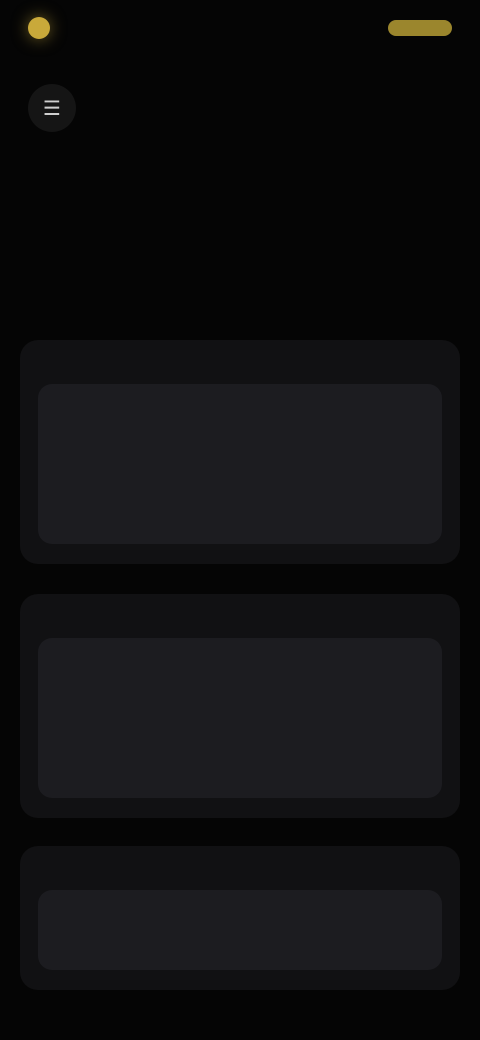  I want to click on top-bar: ☰, so click(240, 108).